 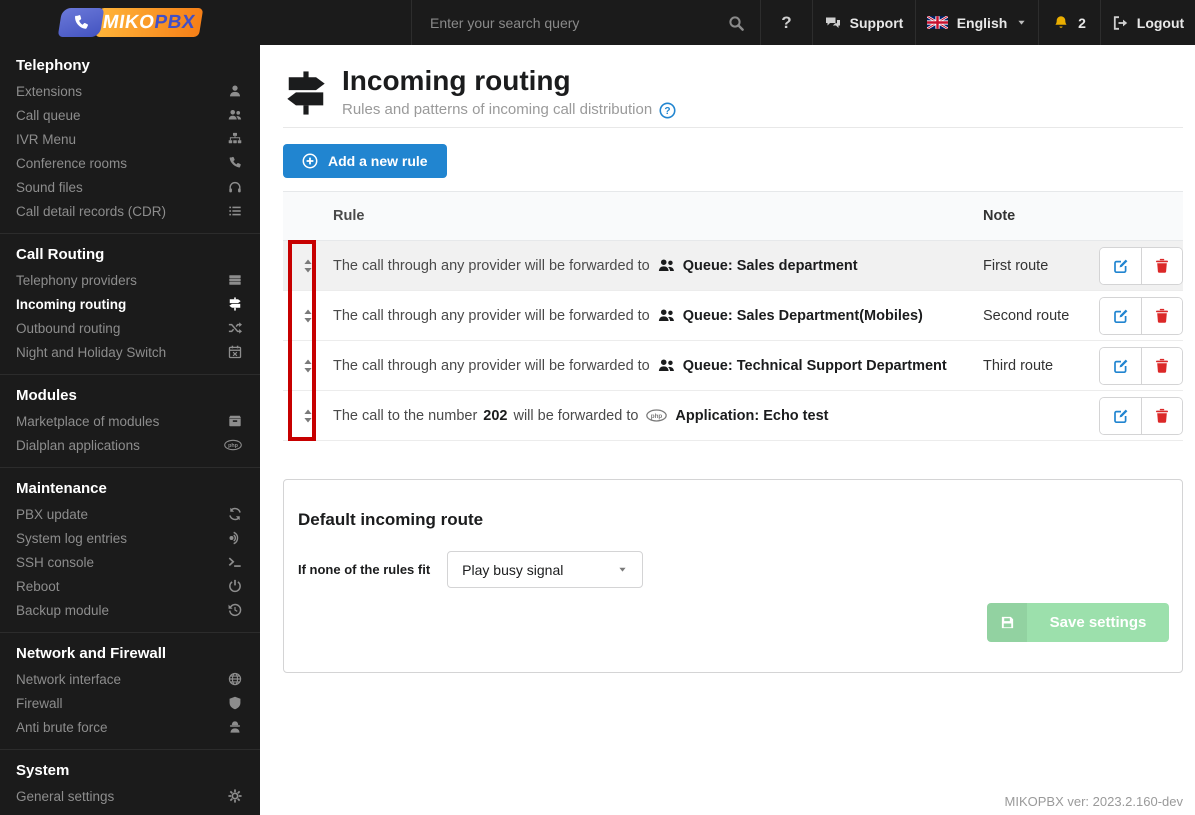 I want to click on sidebar-item-label: Telephony providers, so click(x=76, y=280).